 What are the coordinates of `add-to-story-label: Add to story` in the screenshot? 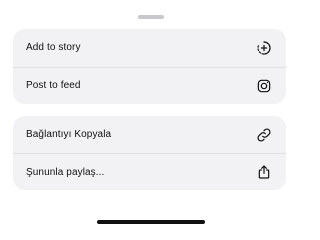 It's located at (53, 48).